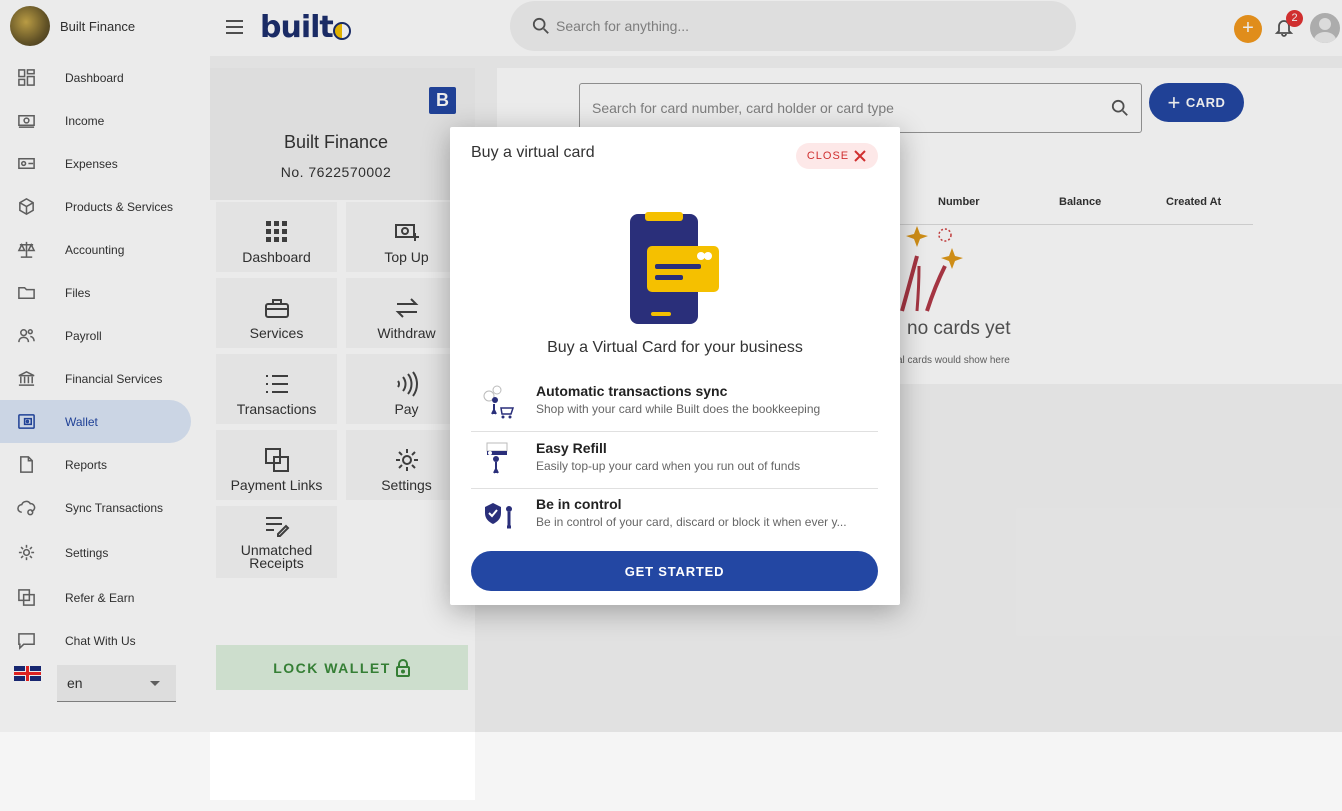 This screenshot has height=811, width=1342. What do you see at coordinates (828, 156) in the screenshot?
I see `close-label: CLOSE` at bounding box center [828, 156].